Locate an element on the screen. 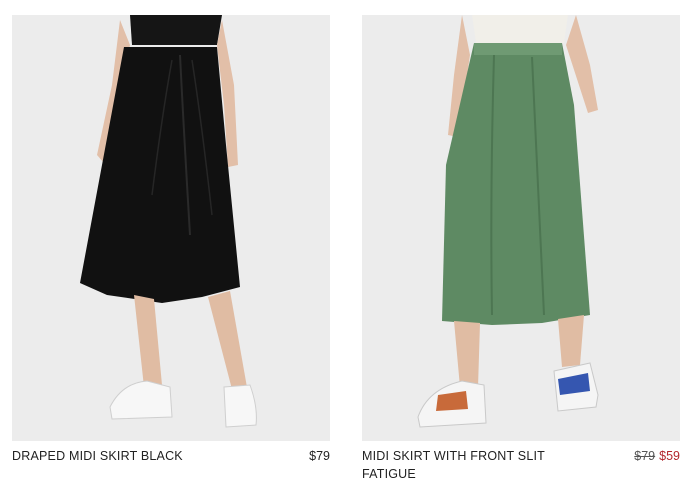 This screenshot has height=480, width=690. sale-price: $59 is located at coordinates (669, 456).